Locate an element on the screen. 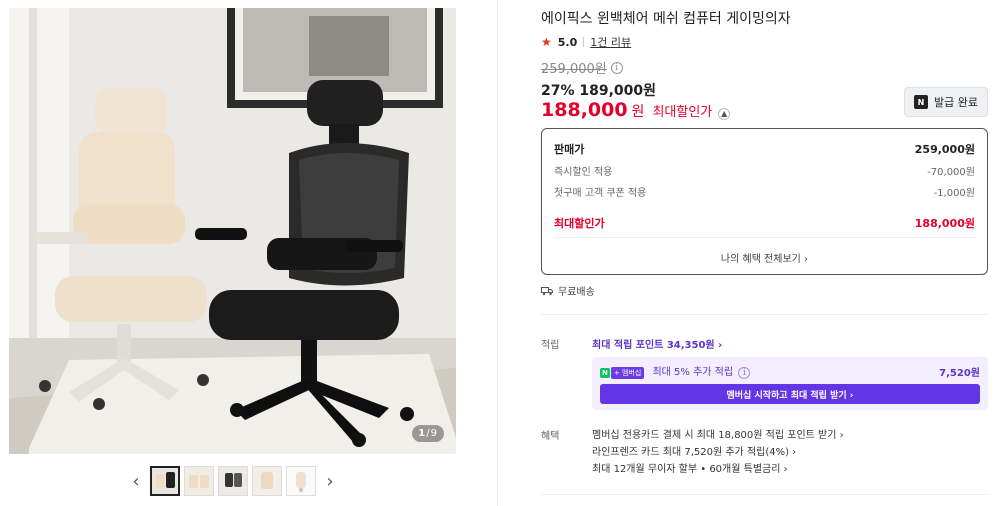 The image size is (1000, 506). original-price-row: 259,000원 i is located at coordinates (582, 67).